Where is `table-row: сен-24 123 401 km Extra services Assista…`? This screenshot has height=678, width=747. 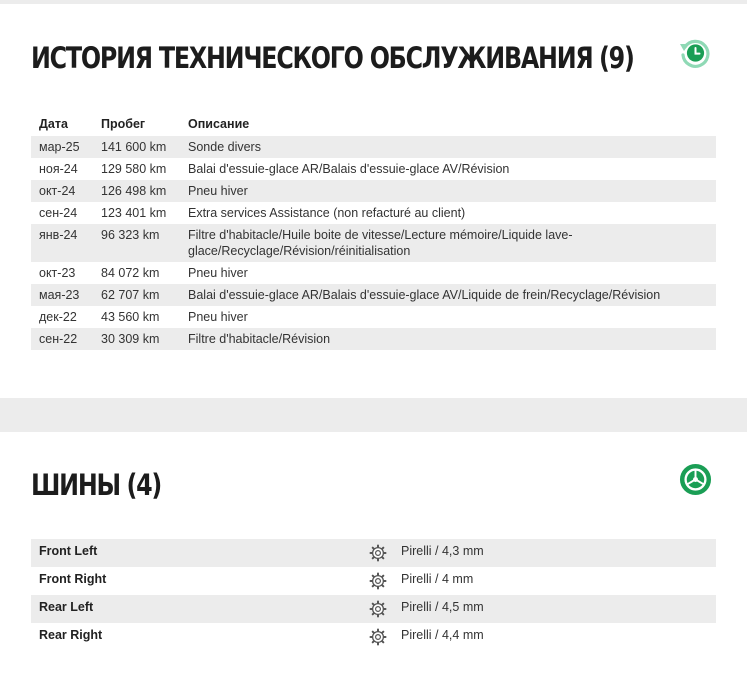 table-row: сен-24 123 401 km Extra services Assista… is located at coordinates (373, 213).